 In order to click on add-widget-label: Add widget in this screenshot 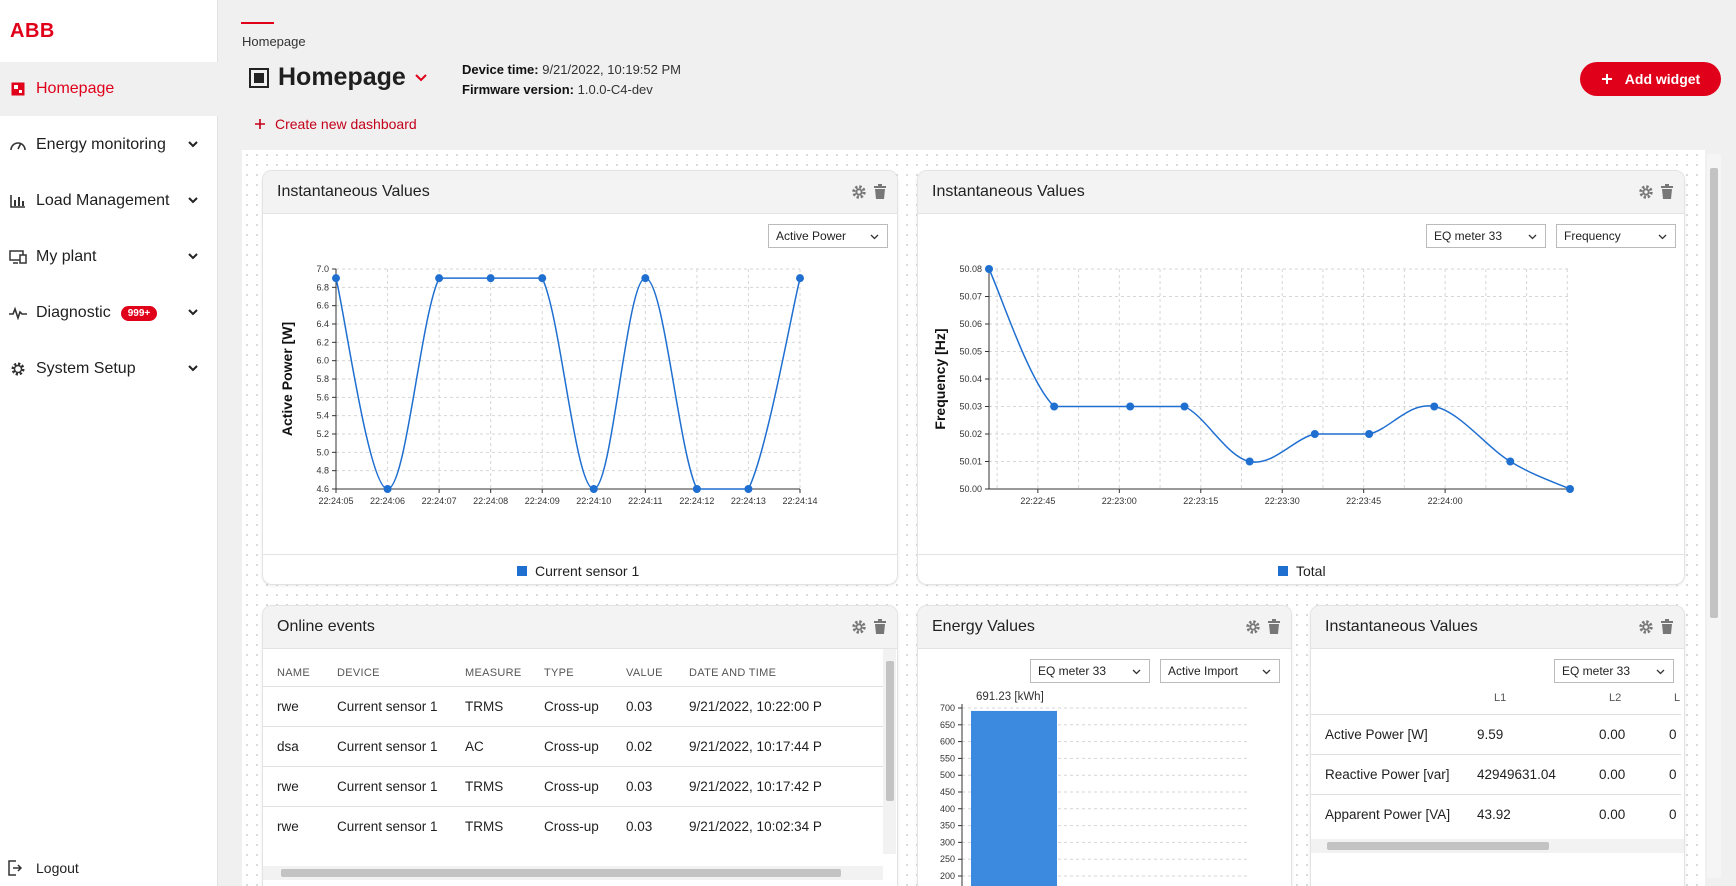, I will do `click(1662, 79)`.